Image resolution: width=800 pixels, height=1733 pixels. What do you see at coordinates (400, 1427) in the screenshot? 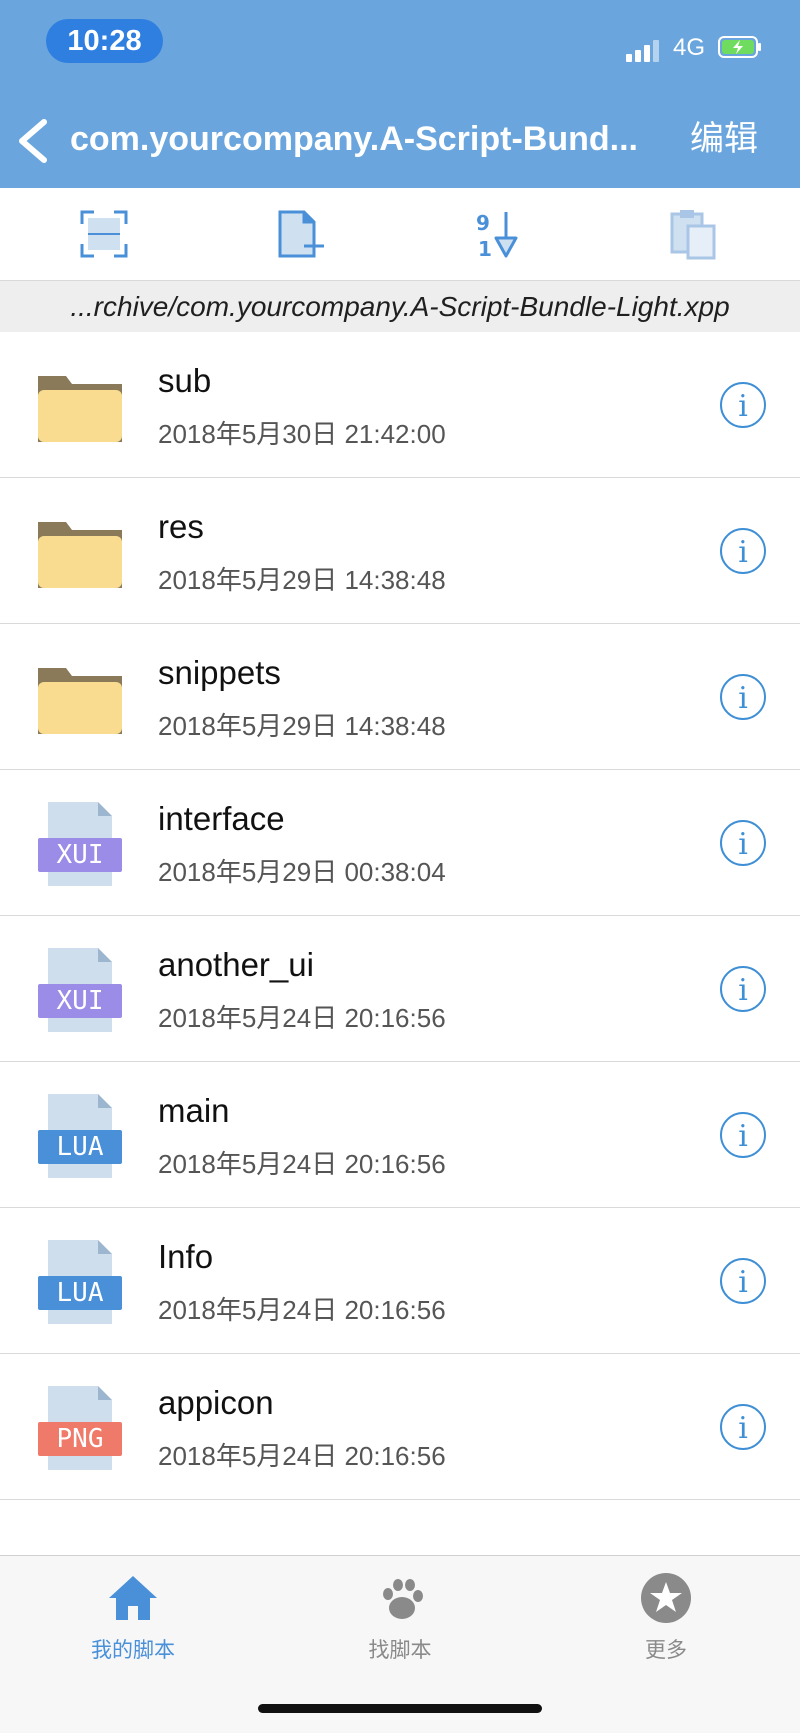
I see `file-row: PNG appicon 2018年5月24日 20:16:56 i` at bounding box center [400, 1427].